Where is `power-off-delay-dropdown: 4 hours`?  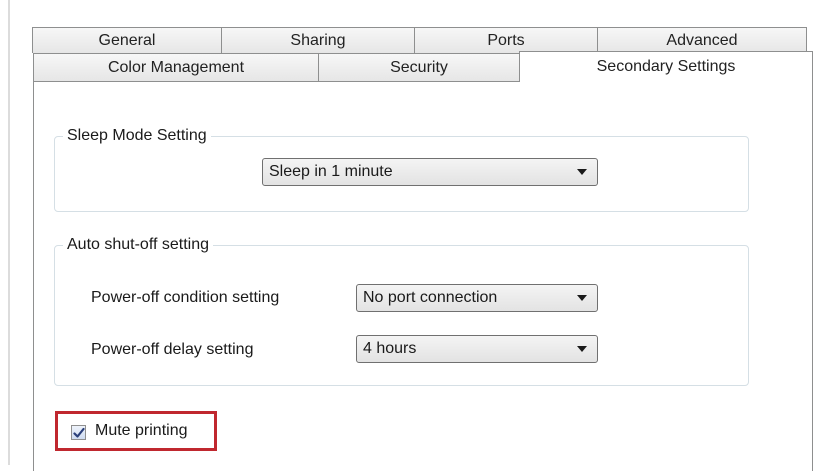
power-off-delay-dropdown: 4 hours is located at coordinates (477, 349).